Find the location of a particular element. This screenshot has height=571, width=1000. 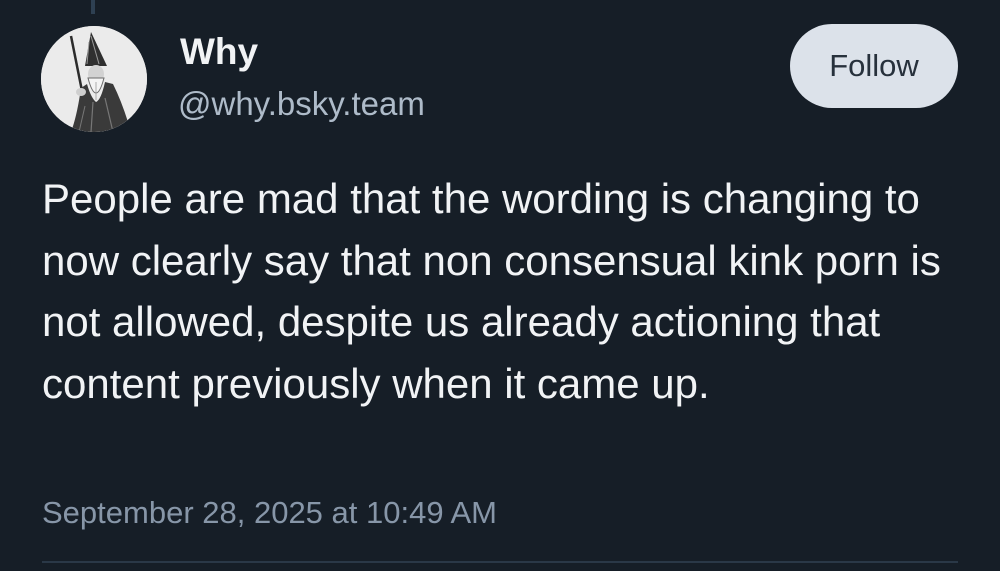

avatar is located at coordinates (94, 79).